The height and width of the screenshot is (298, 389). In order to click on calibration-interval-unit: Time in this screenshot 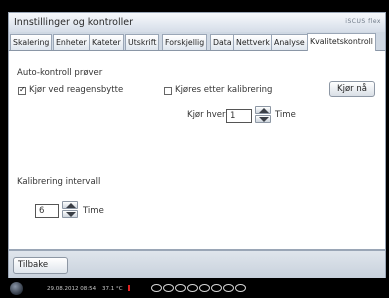, I will do `click(93, 211)`.